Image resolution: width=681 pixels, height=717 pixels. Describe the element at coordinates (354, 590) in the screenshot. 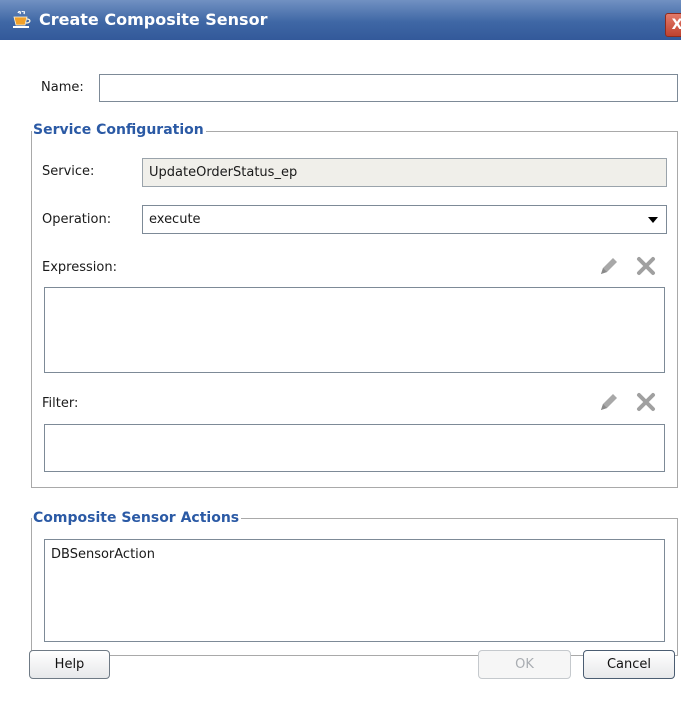

I see `sensor-actions-list: DBSensorAction` at that location.